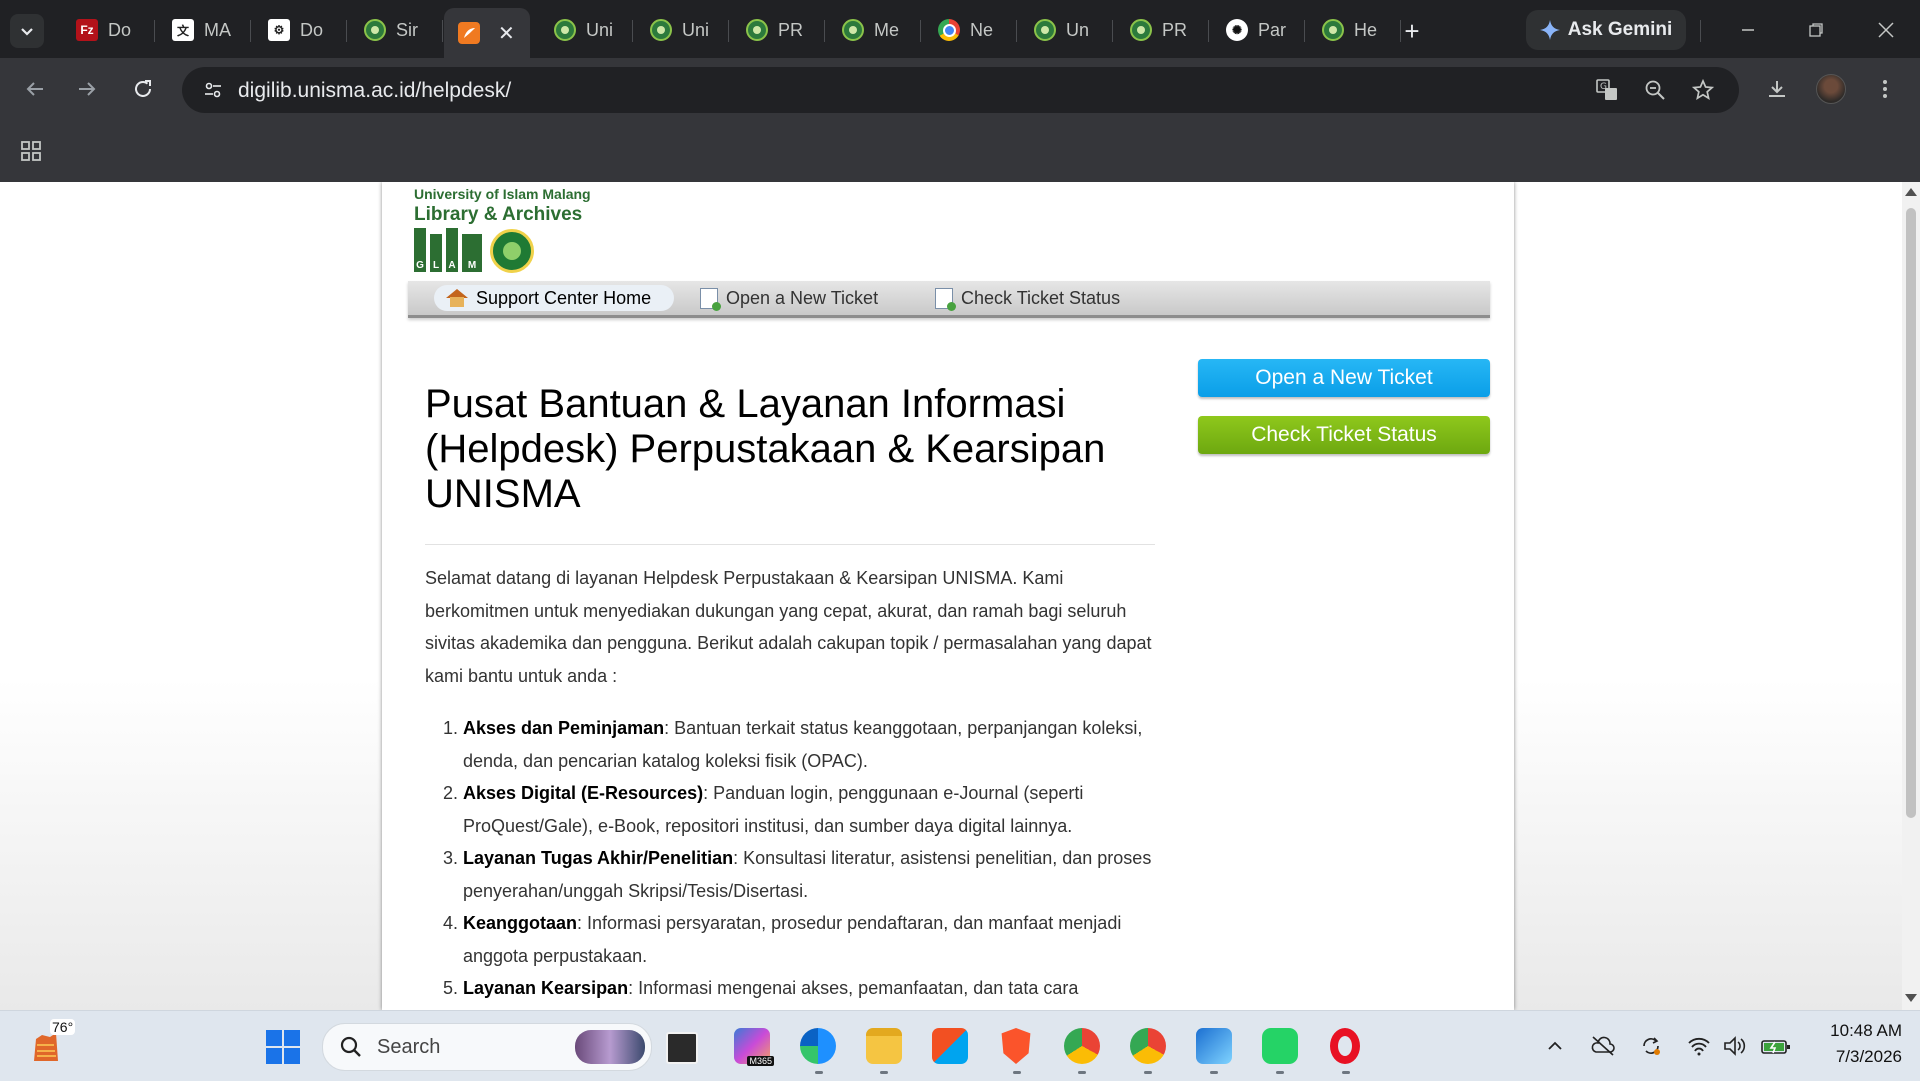 This screenshot has width=1920, height=1081. I want to click on reload-button, so click(143, 89).